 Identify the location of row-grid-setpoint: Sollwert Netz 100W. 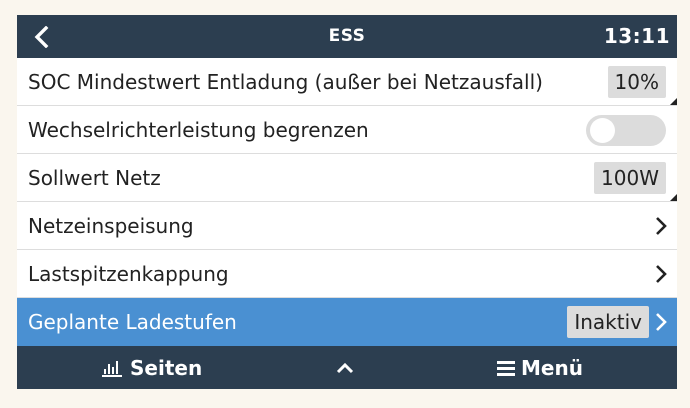
(347, 178).